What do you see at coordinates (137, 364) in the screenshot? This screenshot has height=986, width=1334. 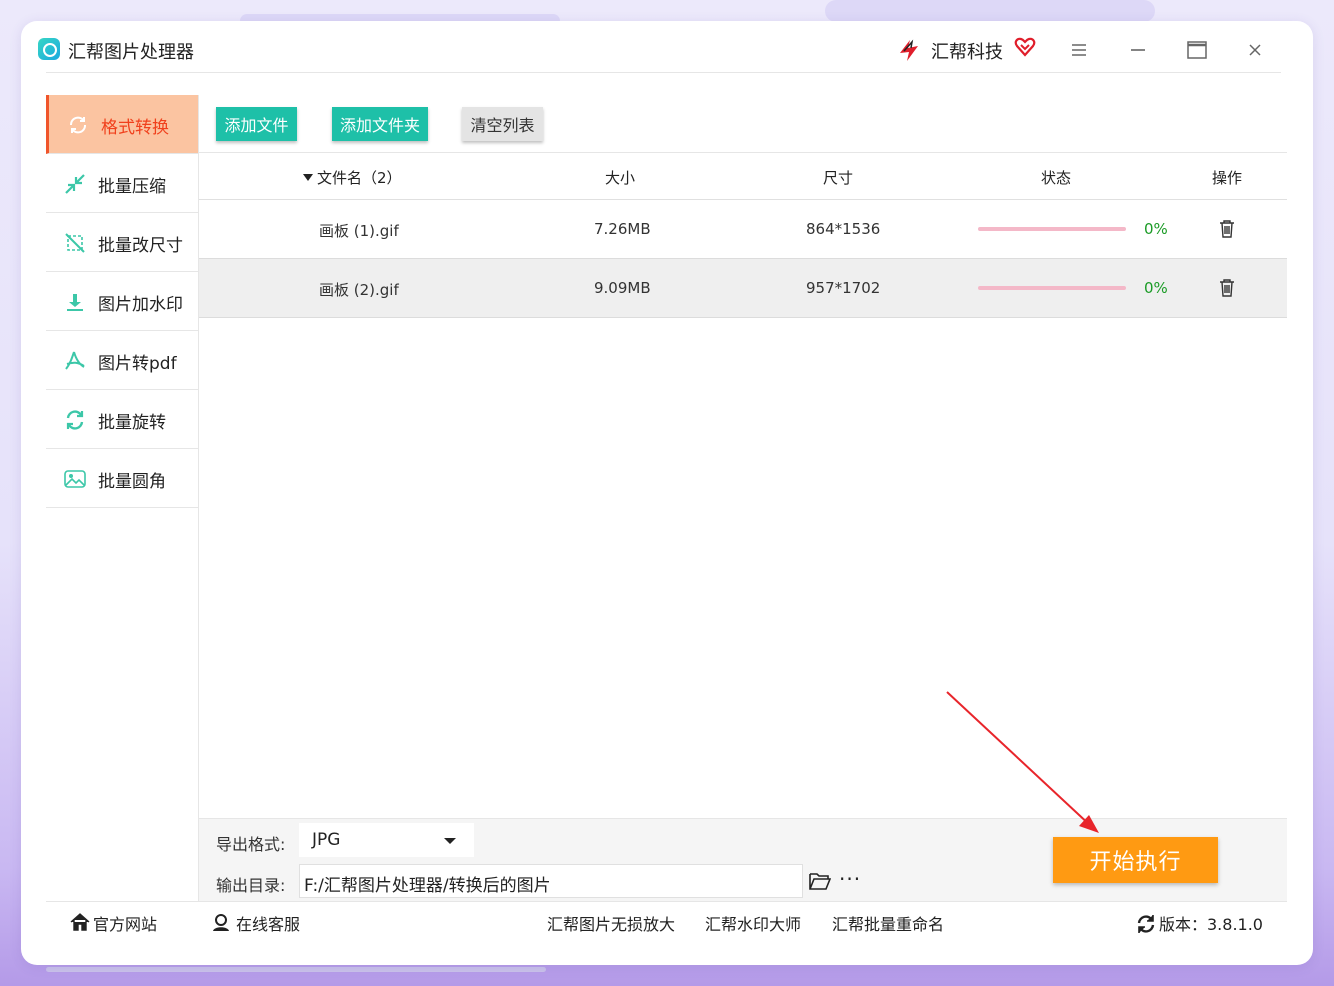 I see `sidebar-item-label: 图片转pdf` at bounding box center [137, 364].